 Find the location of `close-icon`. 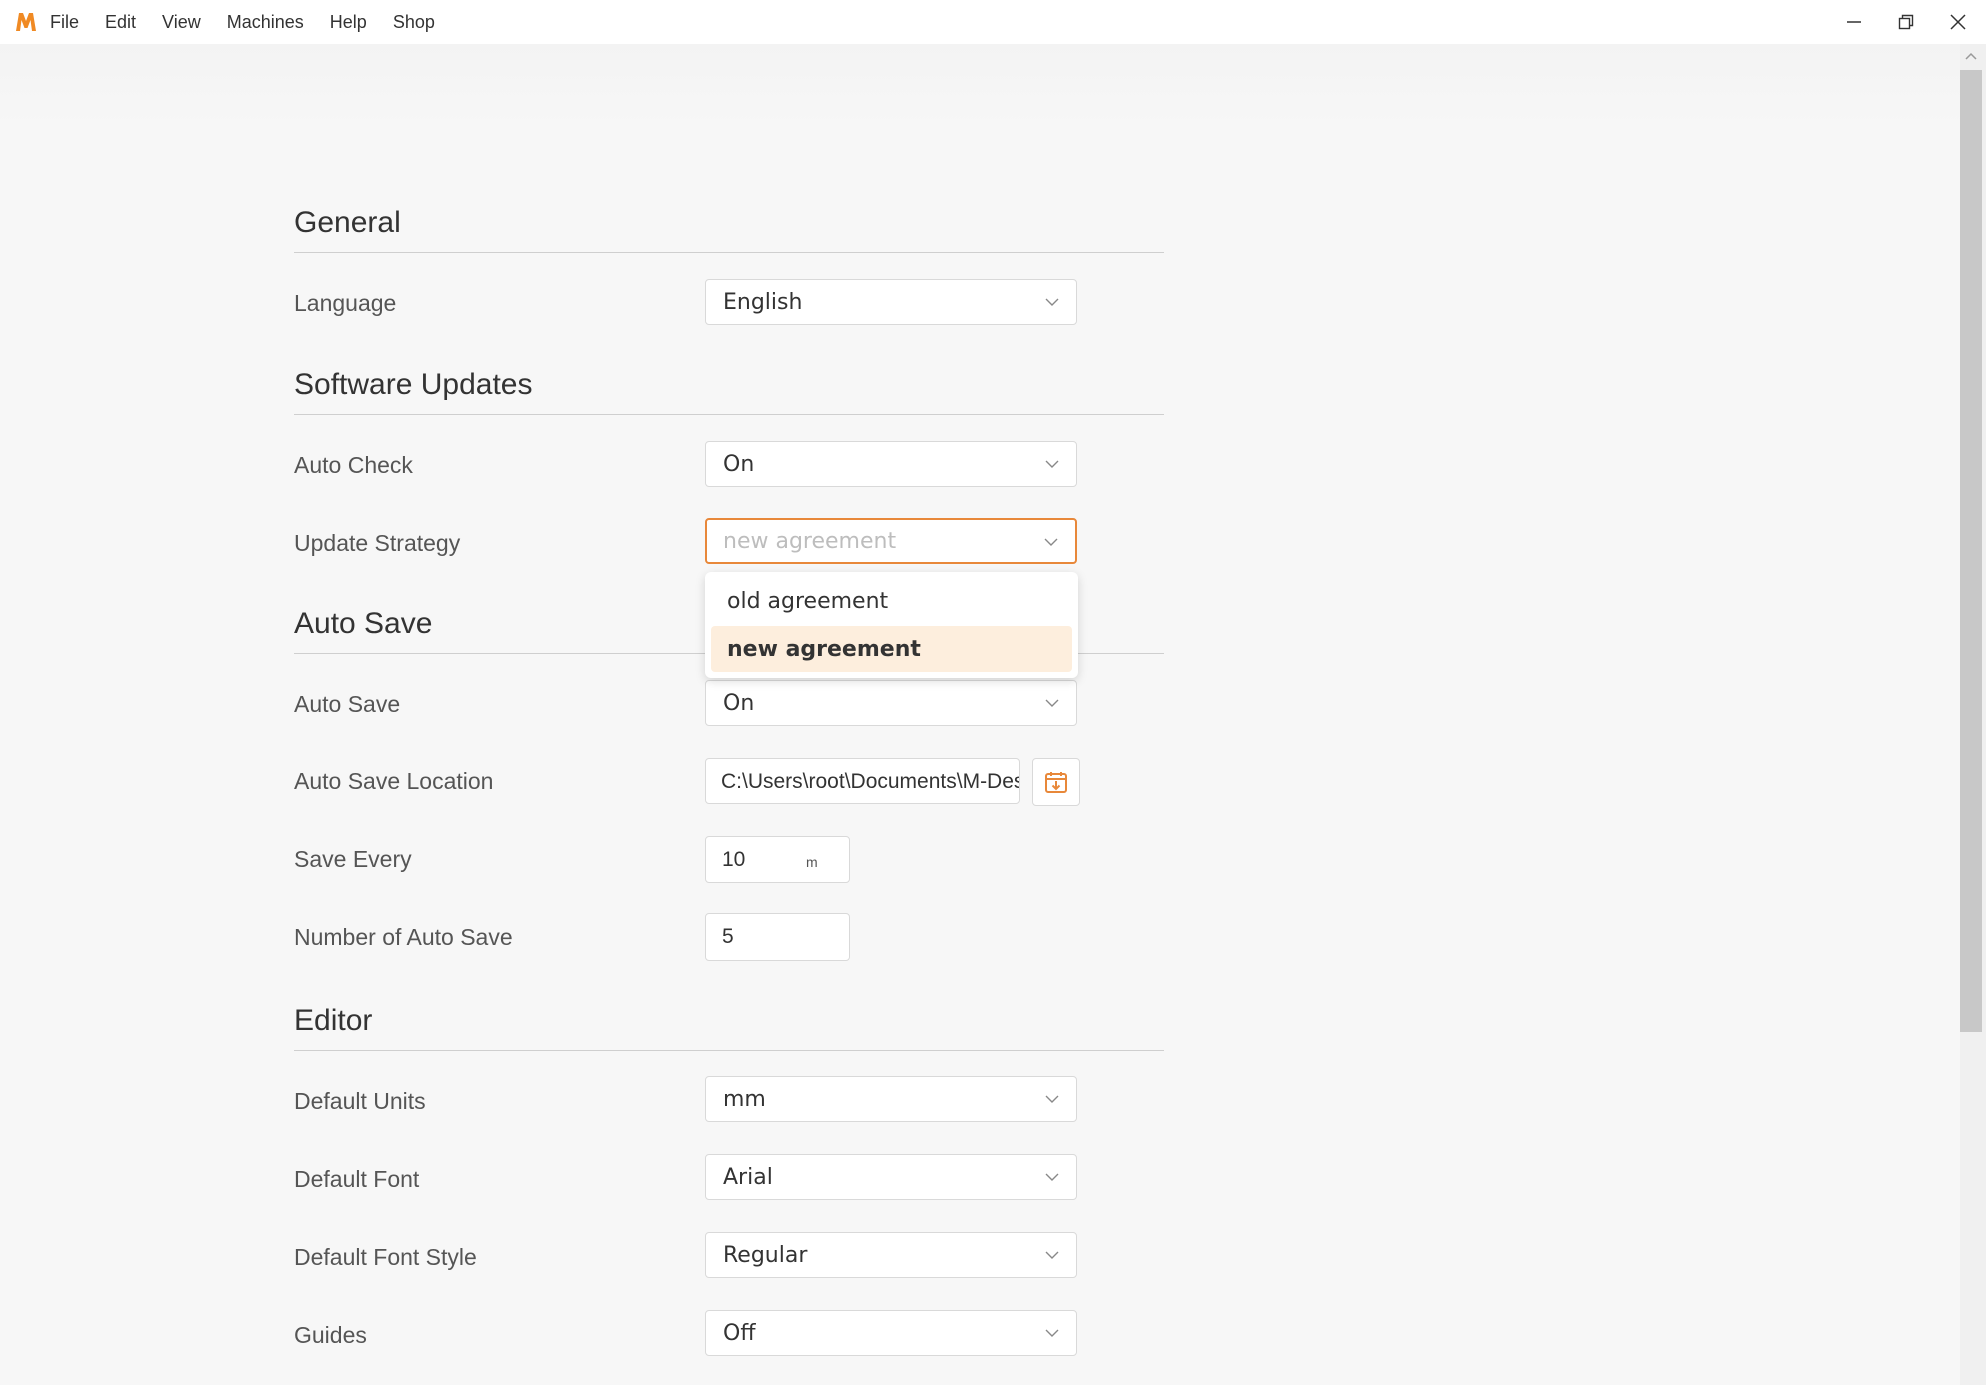

close-icon is located at coordinates (1958, 22).